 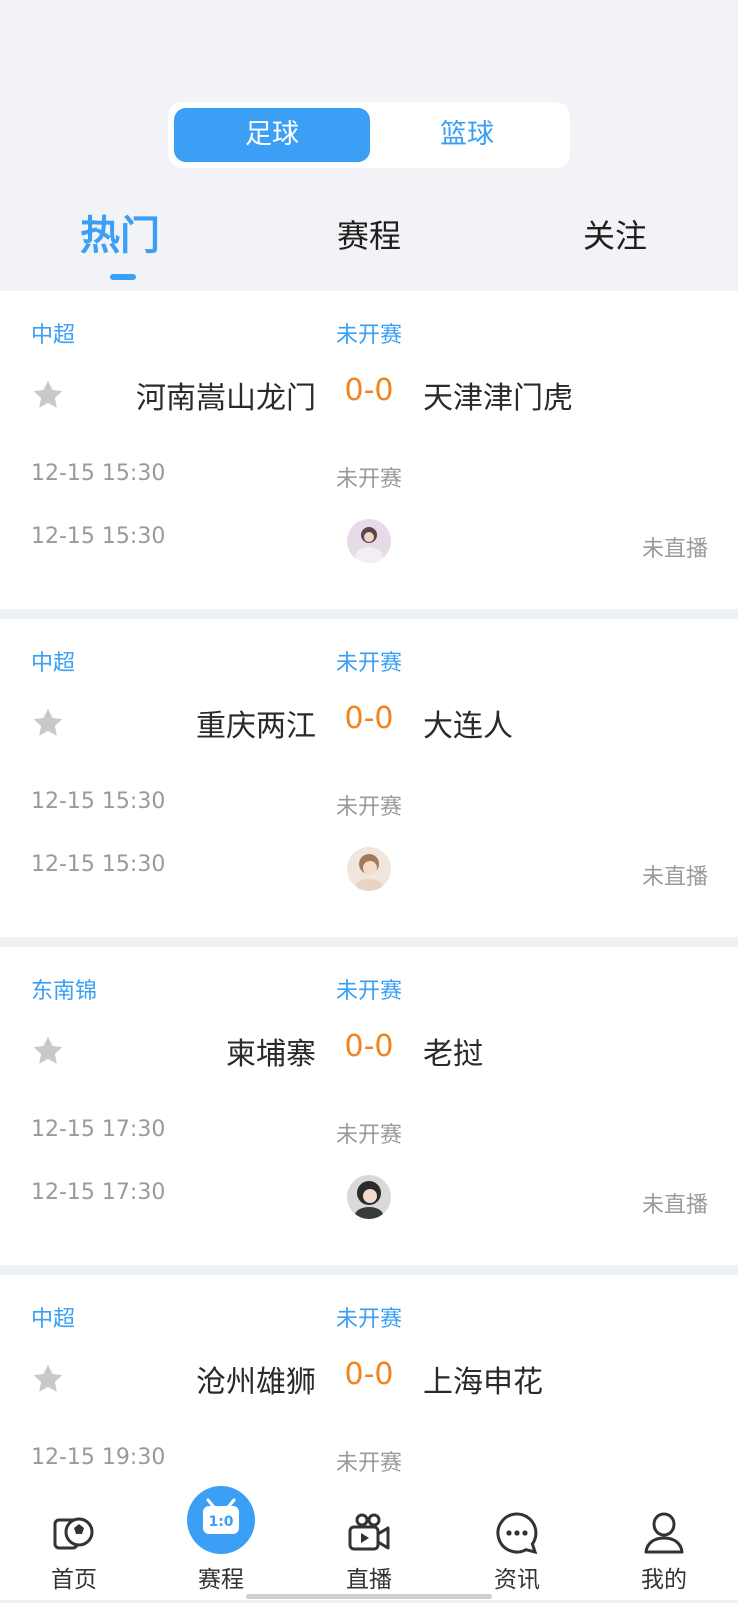 I want to click on away-team: 大连人, so click(x=468, y=726).